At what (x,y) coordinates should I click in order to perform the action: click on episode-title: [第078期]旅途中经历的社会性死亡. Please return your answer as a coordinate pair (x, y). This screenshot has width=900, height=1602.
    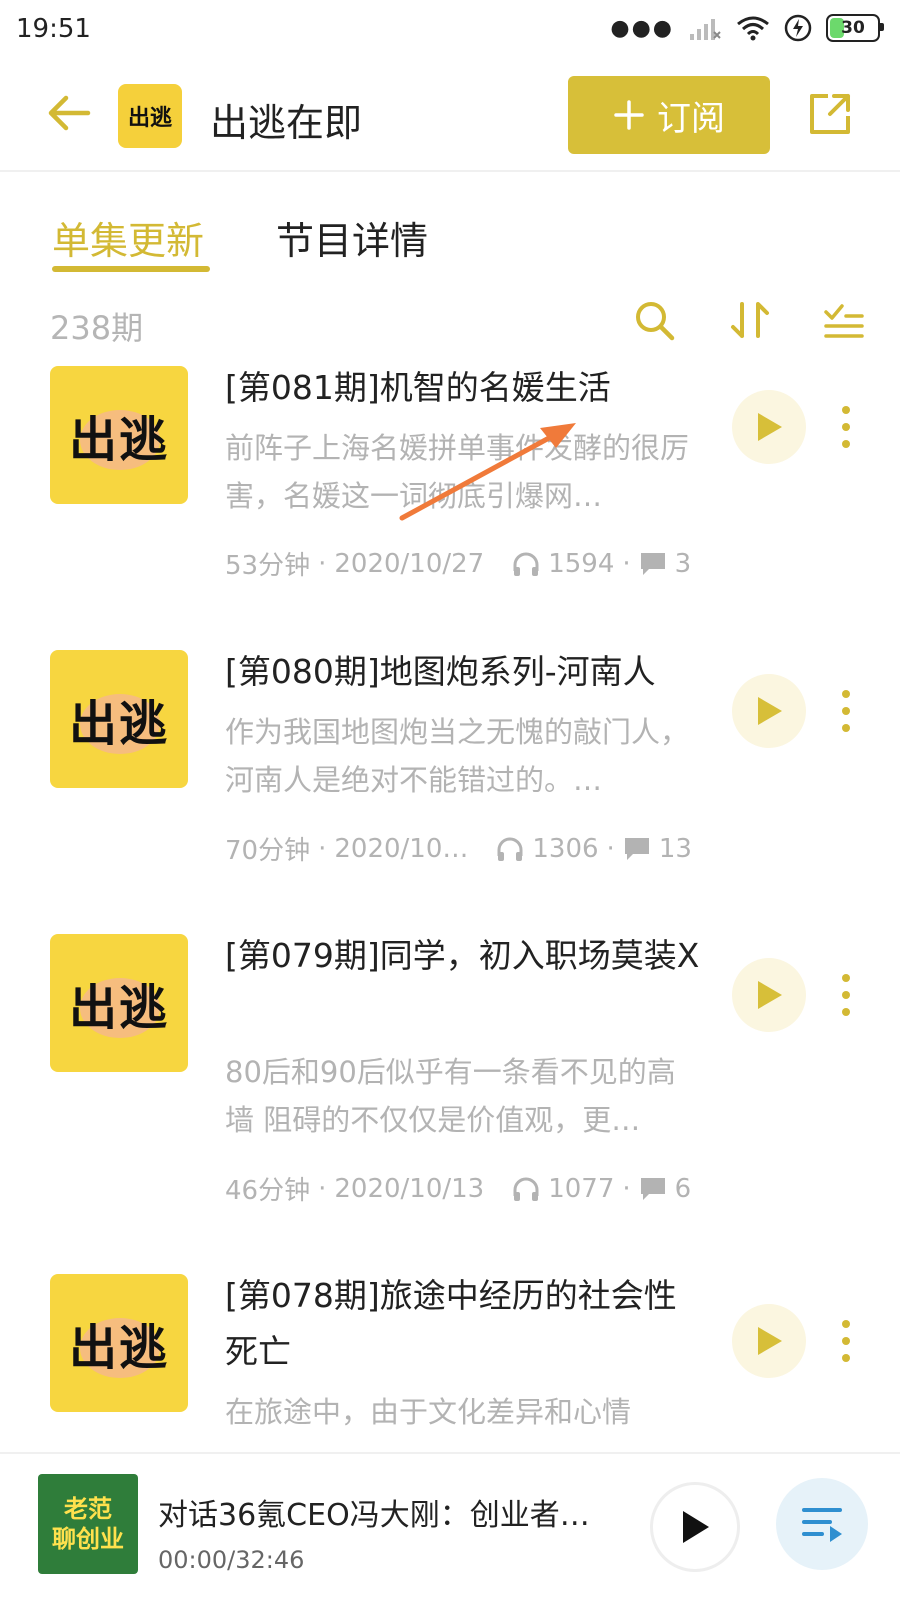
    Looking at the image, I should click on (465, 1324).